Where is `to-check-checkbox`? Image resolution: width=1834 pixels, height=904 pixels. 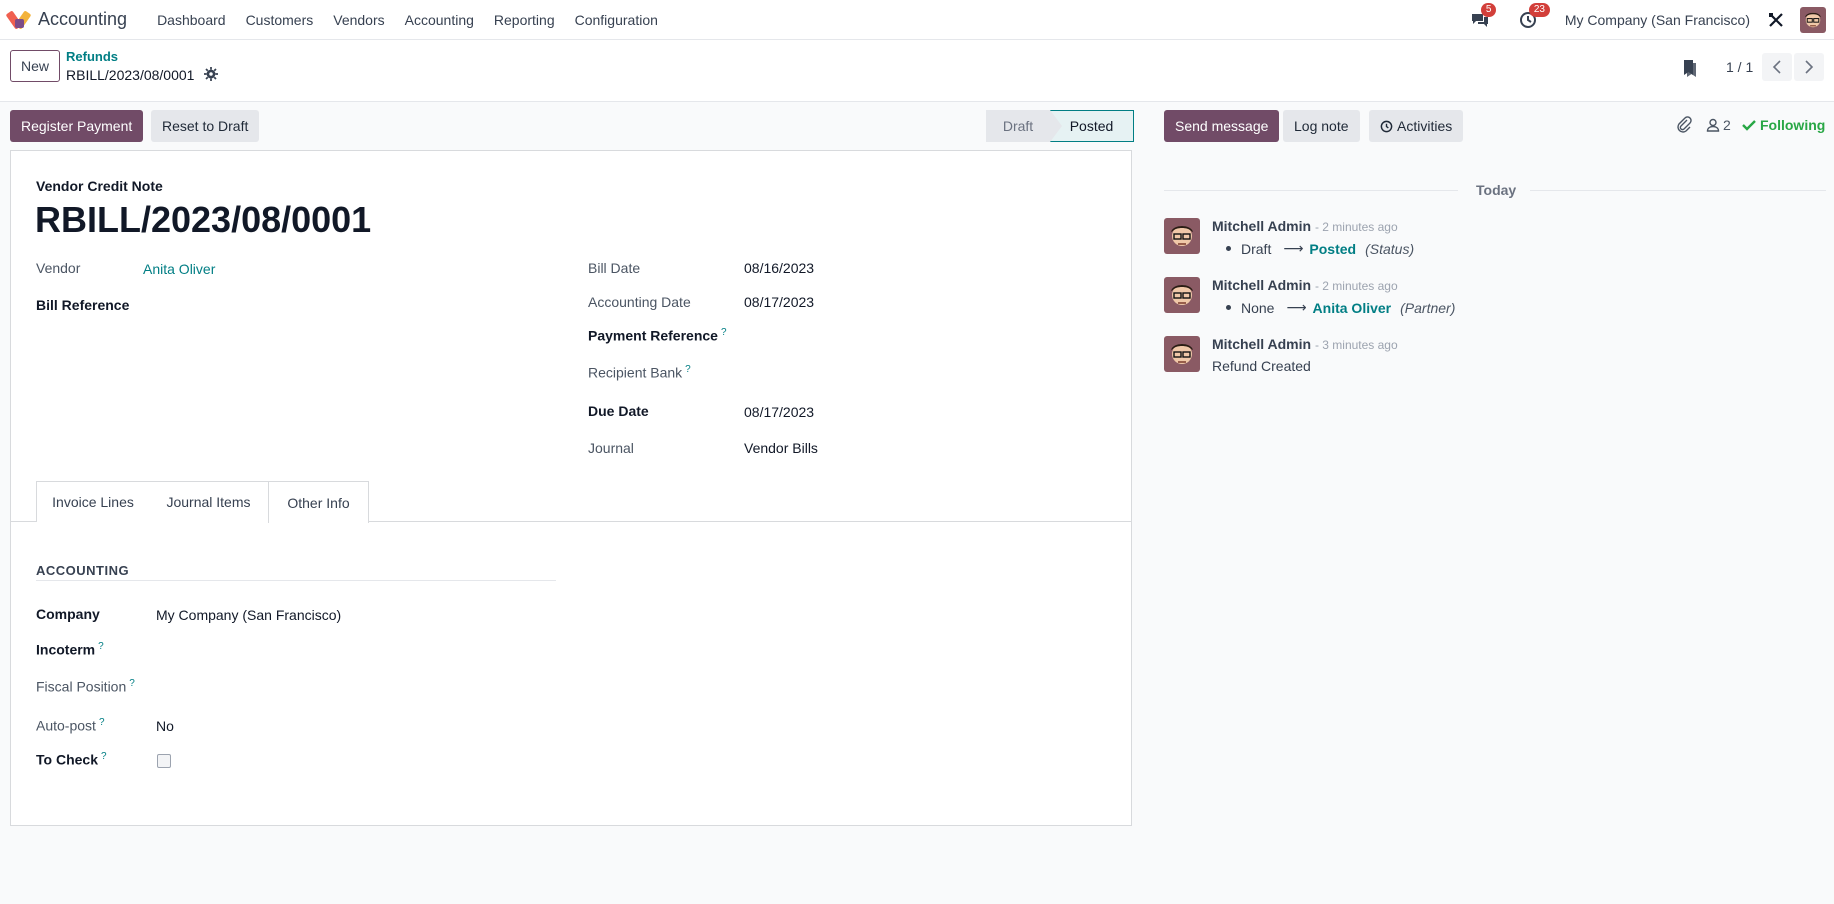 to-check-checkbox is located at coordinates (164, 761).